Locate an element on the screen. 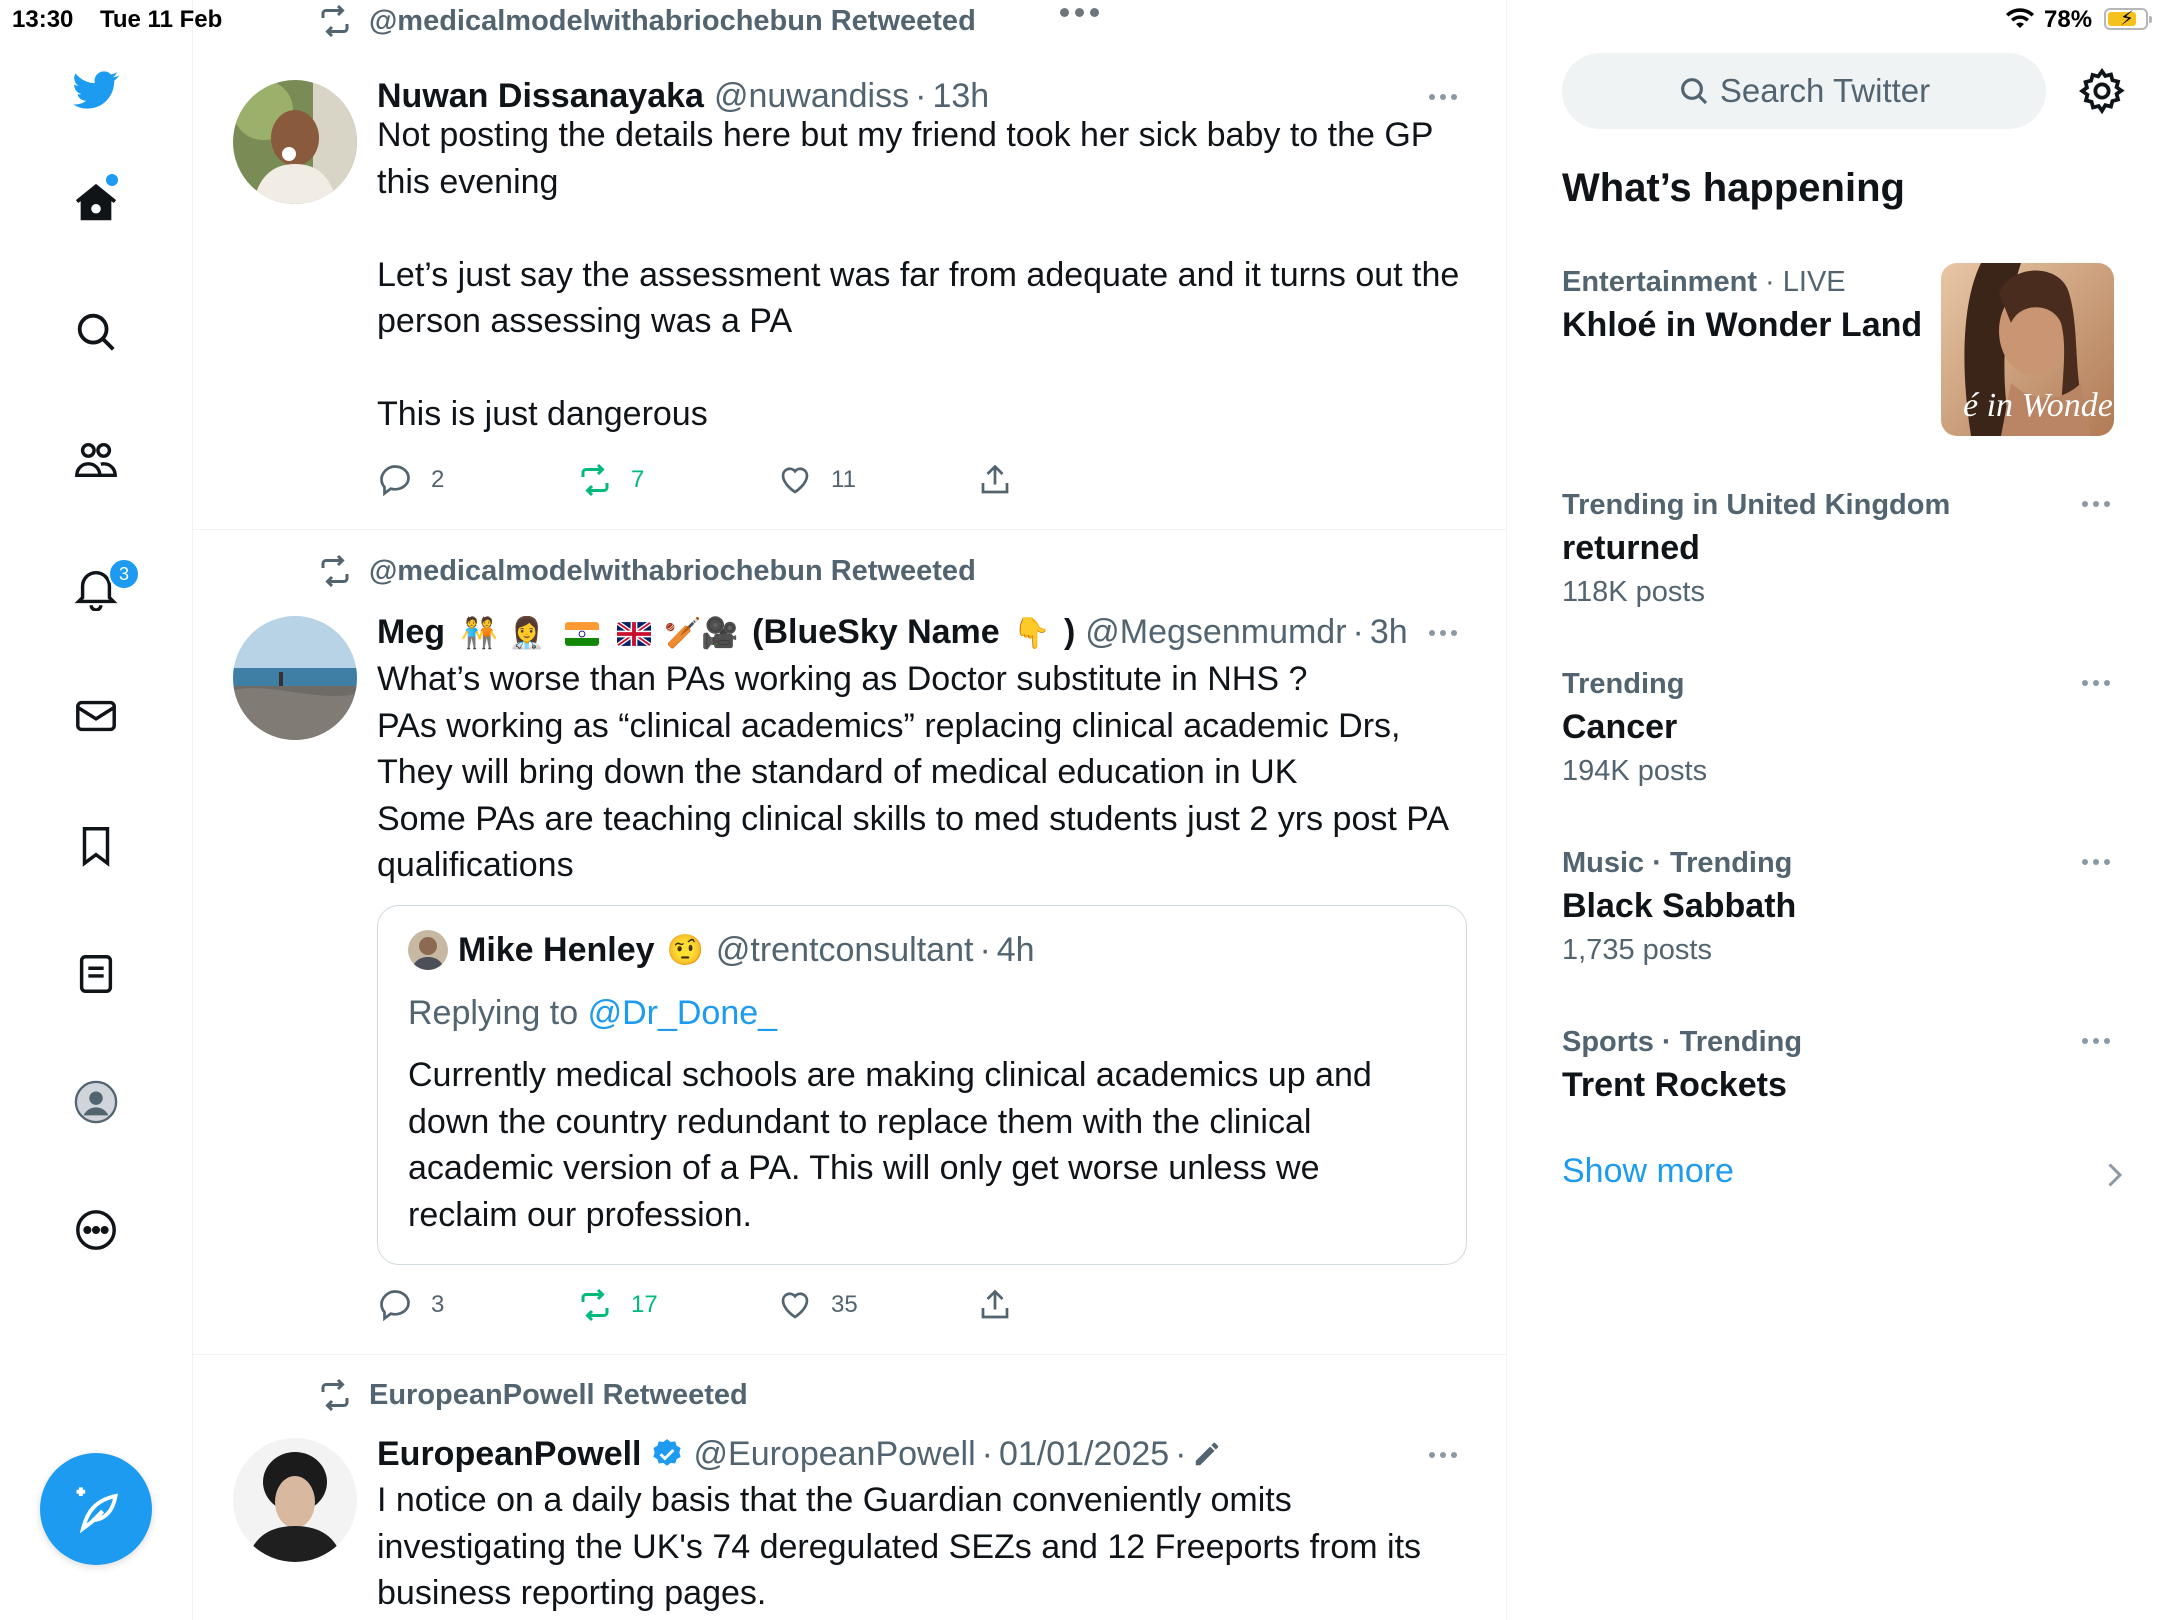  tweet-author-name: Meg 🧑‍🤝‍🧑 👩‍⚕️ 🏏🎥 (BlueSky Name 👇 ) is located at coordinates (726, 632).